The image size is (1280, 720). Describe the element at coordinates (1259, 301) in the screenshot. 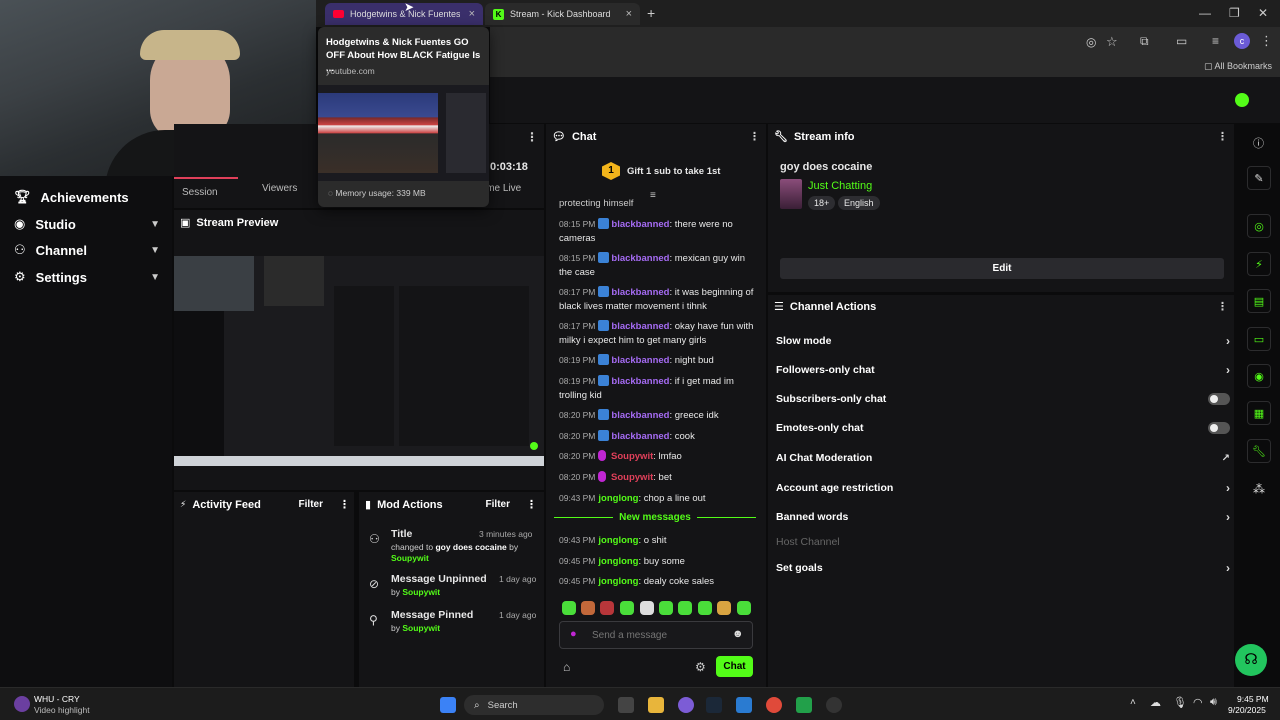

I see `clipboard-icon: ▤` at that location.